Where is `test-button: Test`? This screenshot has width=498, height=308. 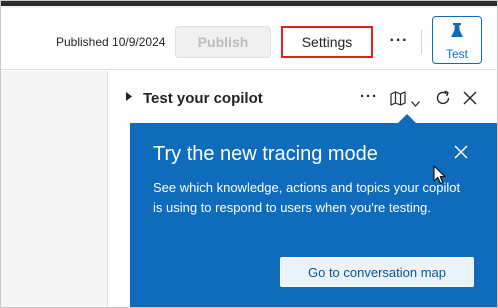 test-button: Test is located at coordinates (457, 40).